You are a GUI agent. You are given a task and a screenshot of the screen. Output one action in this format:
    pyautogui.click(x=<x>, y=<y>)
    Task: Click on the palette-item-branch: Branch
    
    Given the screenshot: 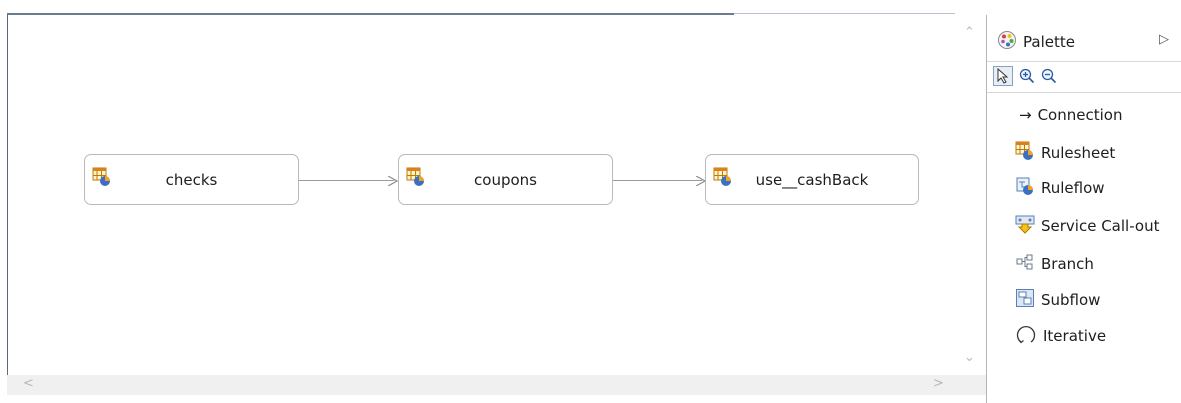 What is the action you would take?
    pyautogui.click(x=1054, y=264)
    